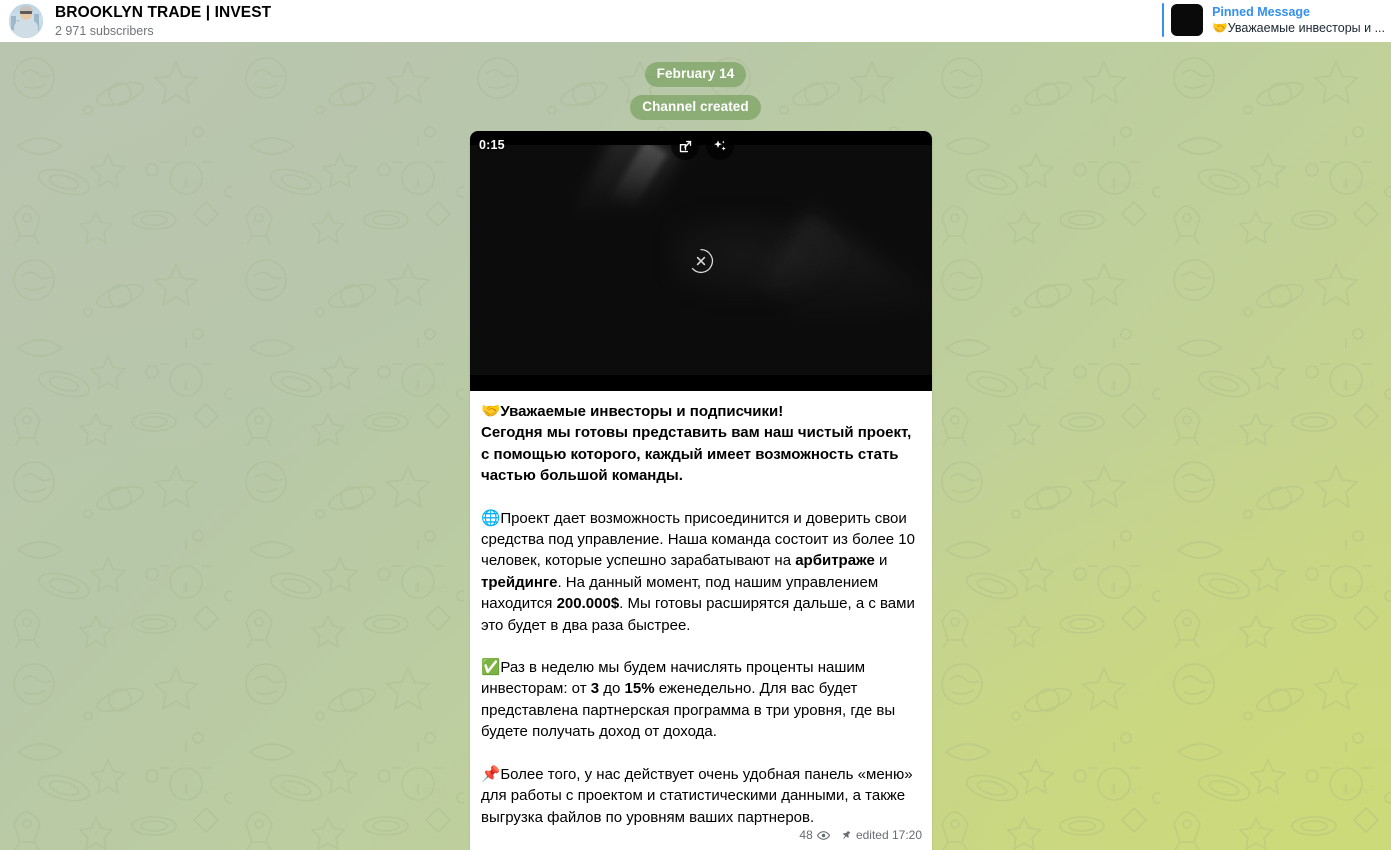  What do you see at coordinates (806, 835) in the screenshot?
I see `view-count: 48` at bounding box center [806, 835].